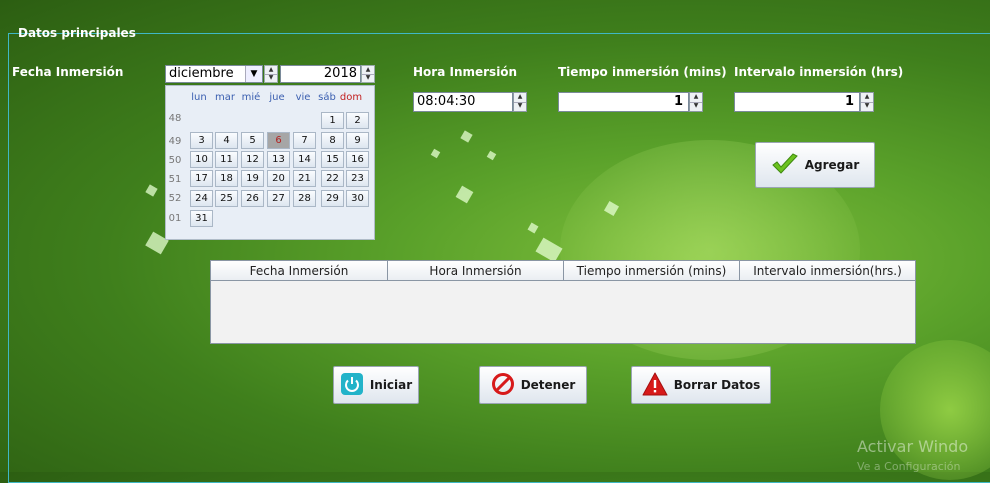 This screenshot has width=990, height=483. I want to click on calendar-day: 15, so click(332, 159).